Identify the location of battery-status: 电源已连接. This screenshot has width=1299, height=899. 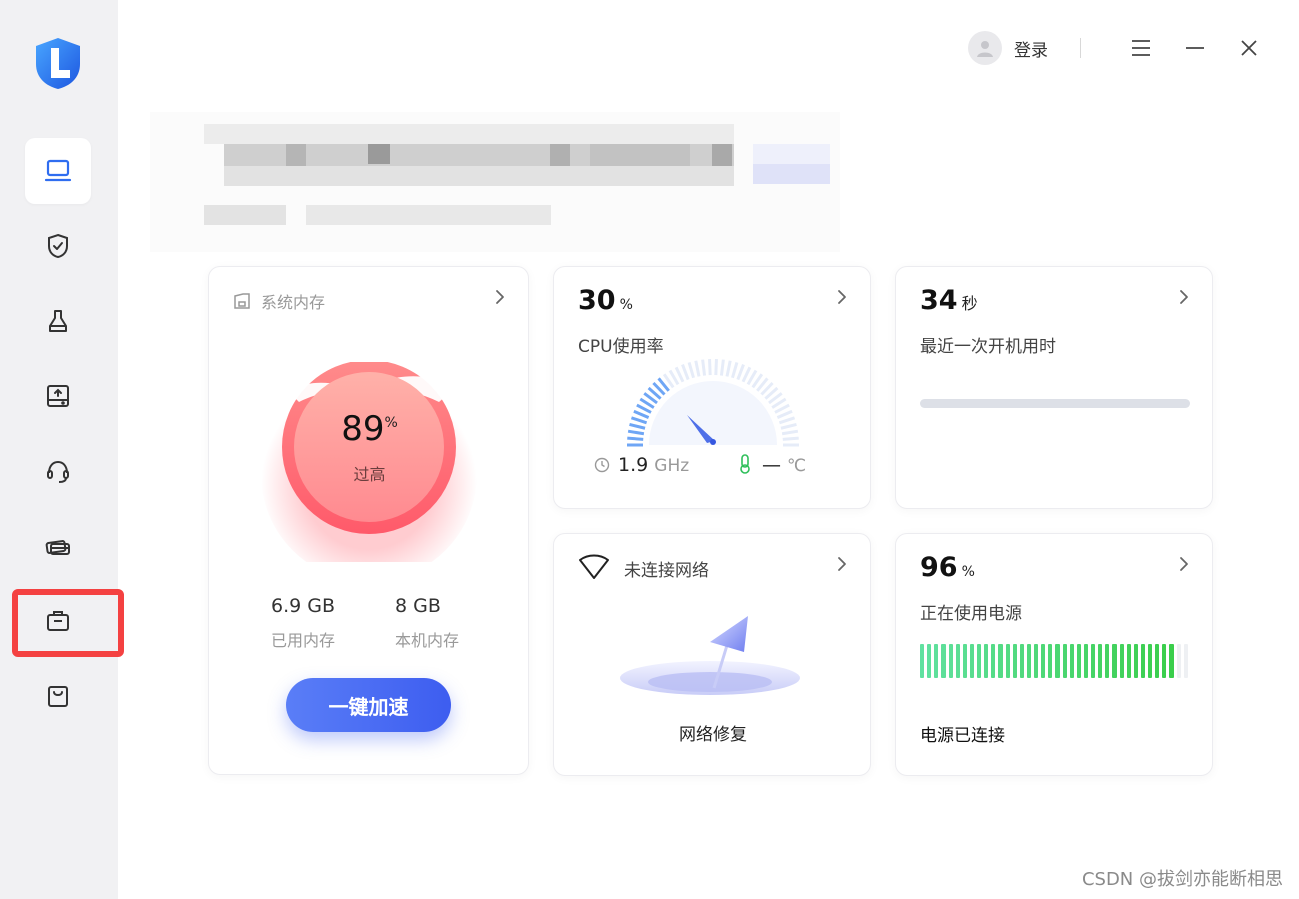
(962, 736).